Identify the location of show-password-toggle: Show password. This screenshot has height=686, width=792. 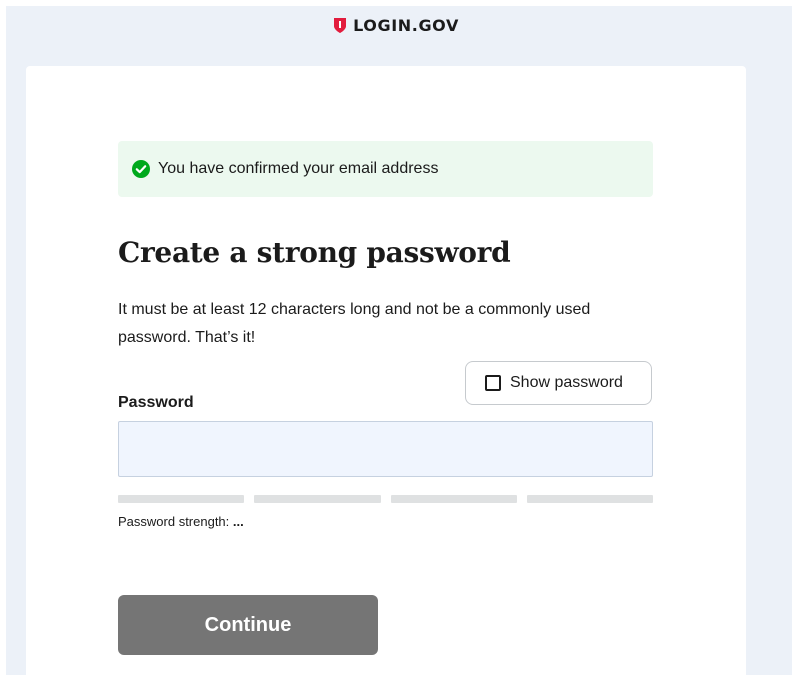
(558, 383).